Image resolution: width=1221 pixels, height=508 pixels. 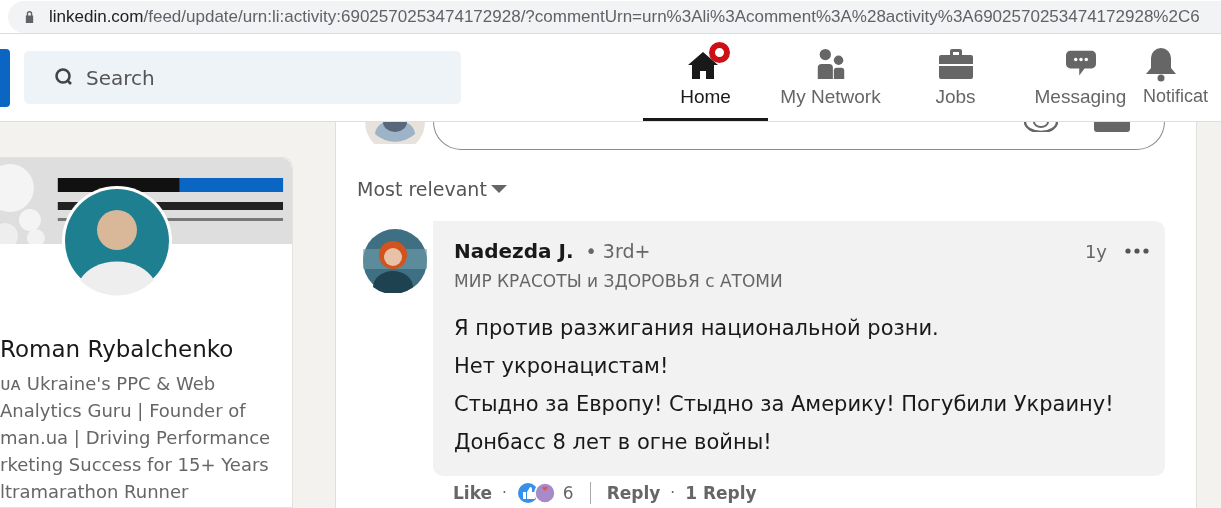 I want to click on connection-degree: • 3rd+, so click(x=618, y=251).